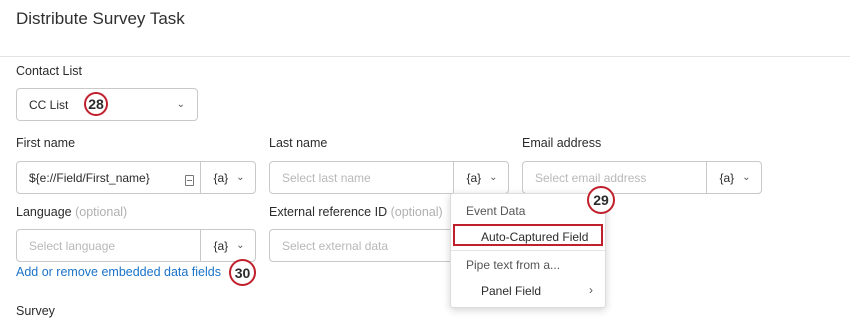 The height and width of the screenshot is (323, 850). Describe the element at coordinates (562, 143) in the screenshot. I see `email-label: Email address` at that location.